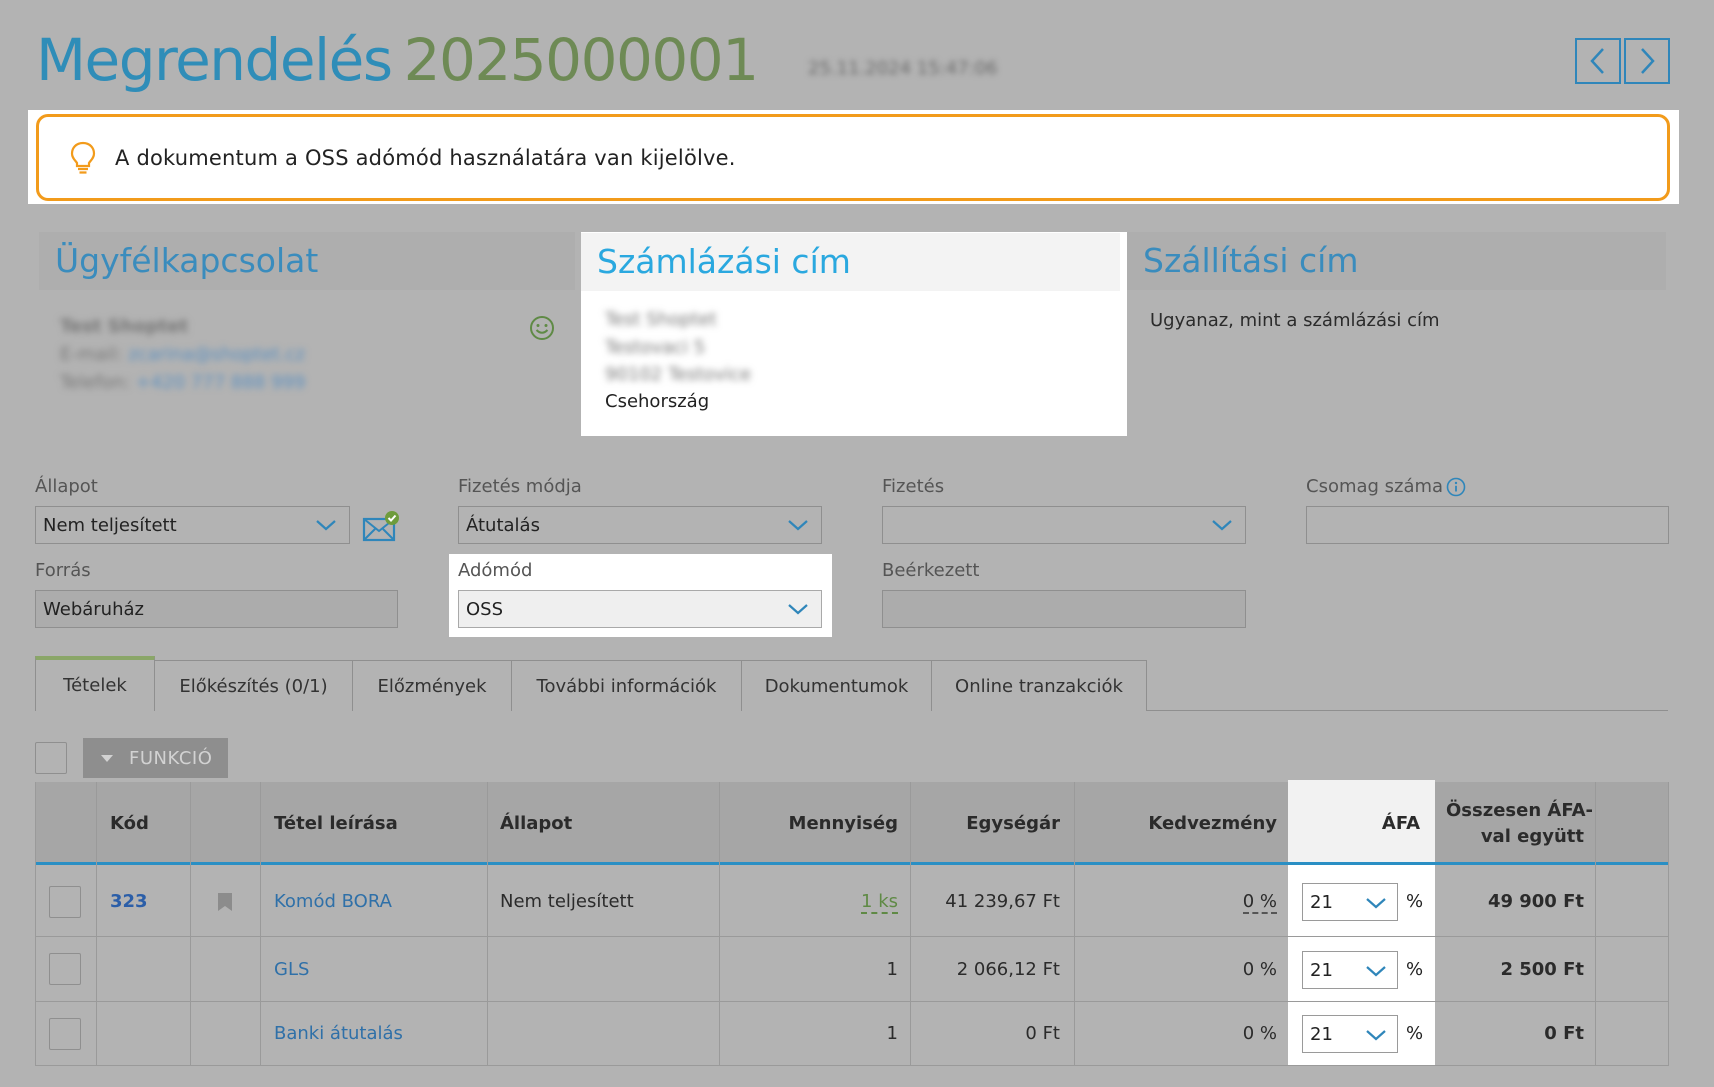 Image resolution: width=1714 pixels, height=1087 pixels. I want to click on tax-mode-select: OSS, so click(640, 609).